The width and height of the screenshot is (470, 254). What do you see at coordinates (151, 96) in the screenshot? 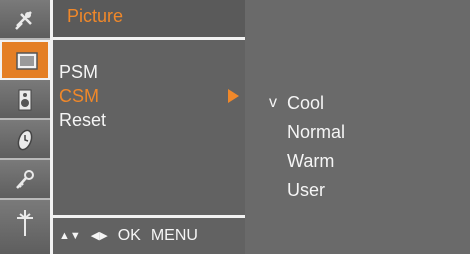
I see `menu-item-csm: CSM` at bounding box center [151, 96].